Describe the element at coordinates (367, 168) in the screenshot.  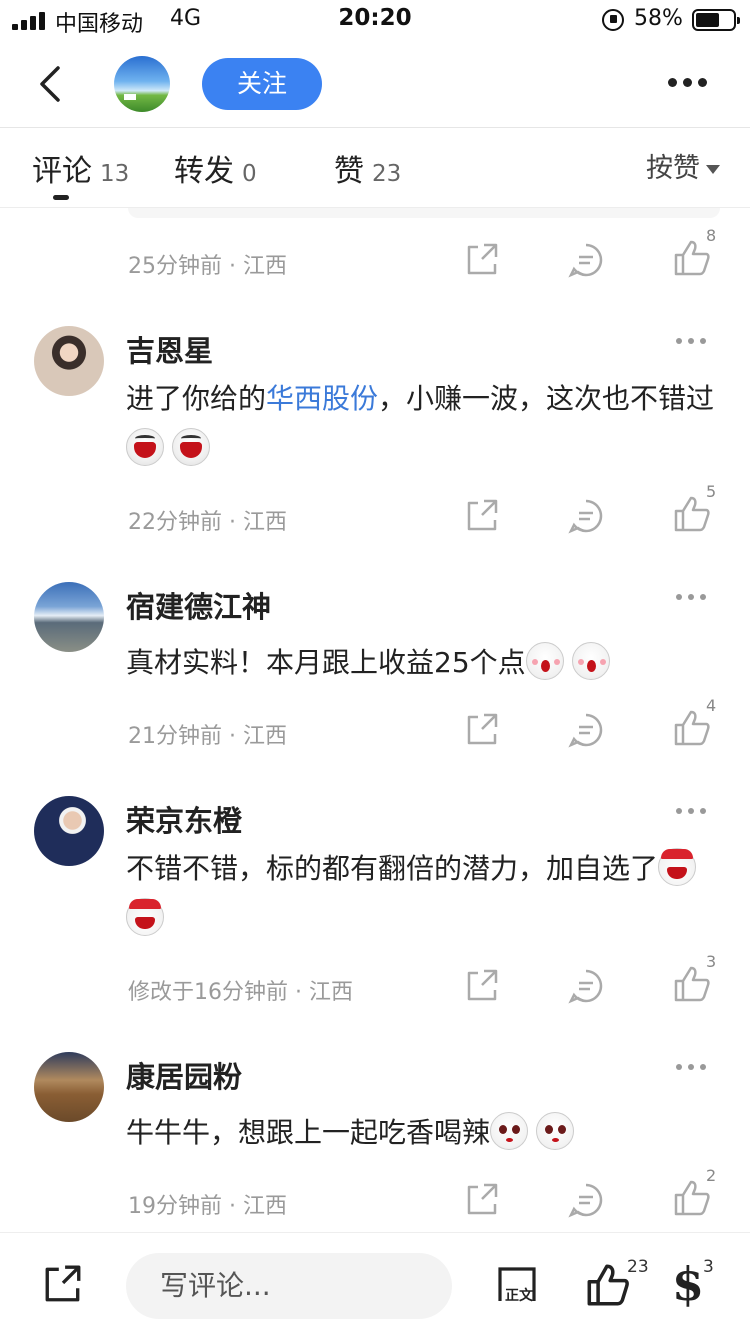
I see `tab-likes: 赞 23` at that location.